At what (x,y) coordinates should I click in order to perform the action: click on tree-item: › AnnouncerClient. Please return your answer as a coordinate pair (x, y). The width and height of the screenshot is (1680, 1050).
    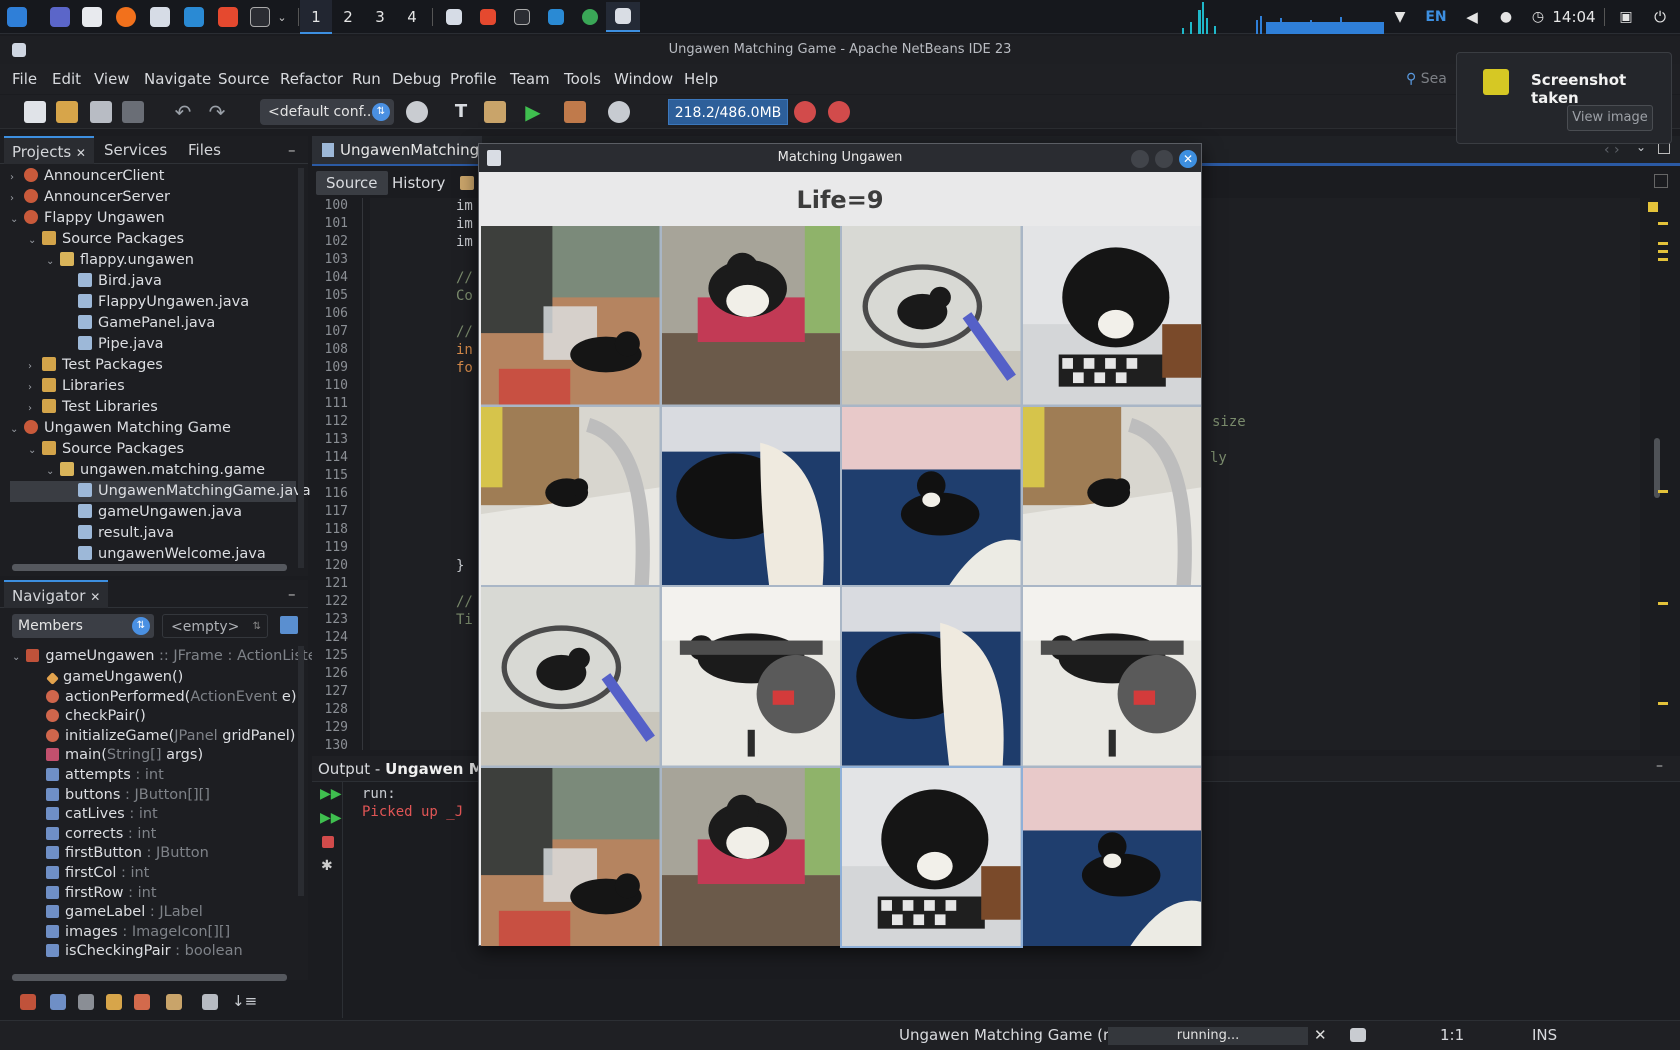
    Looking at the image, I should click on (153, 176).